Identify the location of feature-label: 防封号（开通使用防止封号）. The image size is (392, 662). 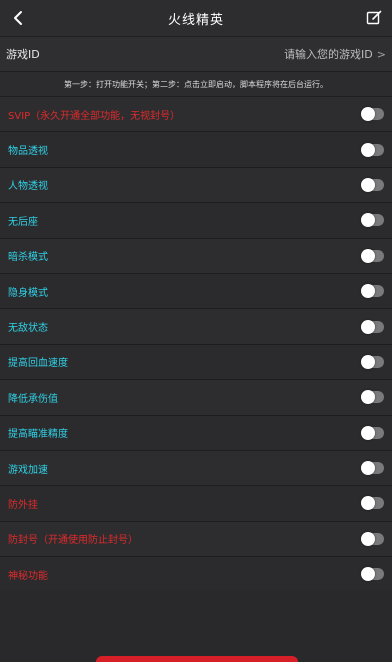
(73, 541).